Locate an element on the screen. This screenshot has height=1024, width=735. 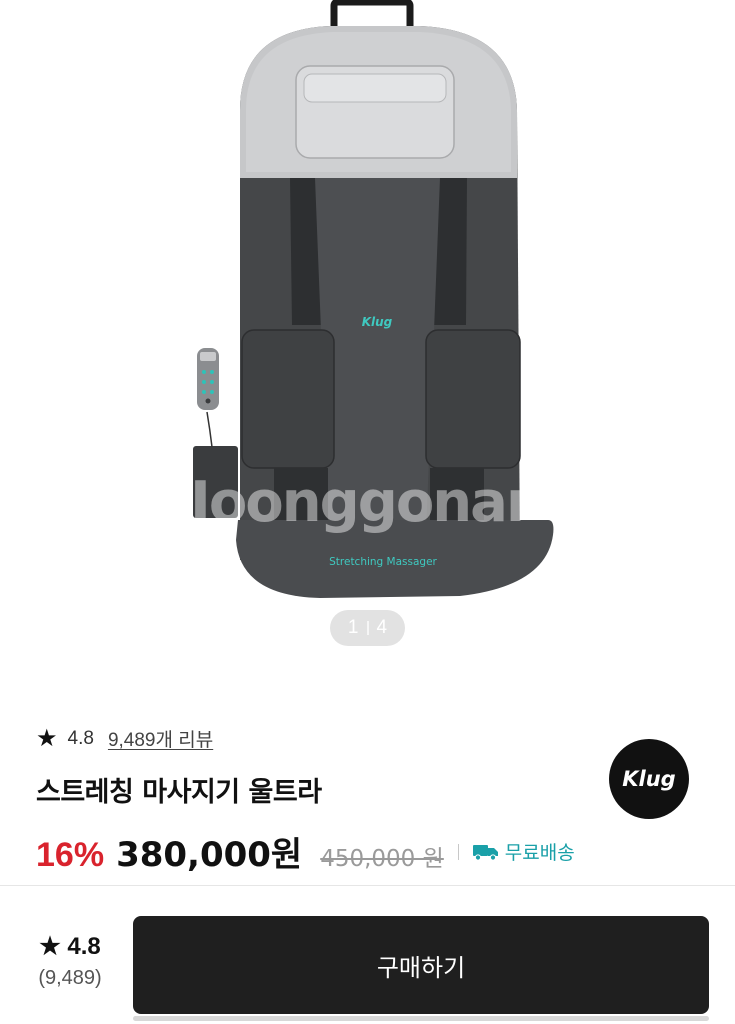
brand-logo: Klug is located at coordinates (649, 779).